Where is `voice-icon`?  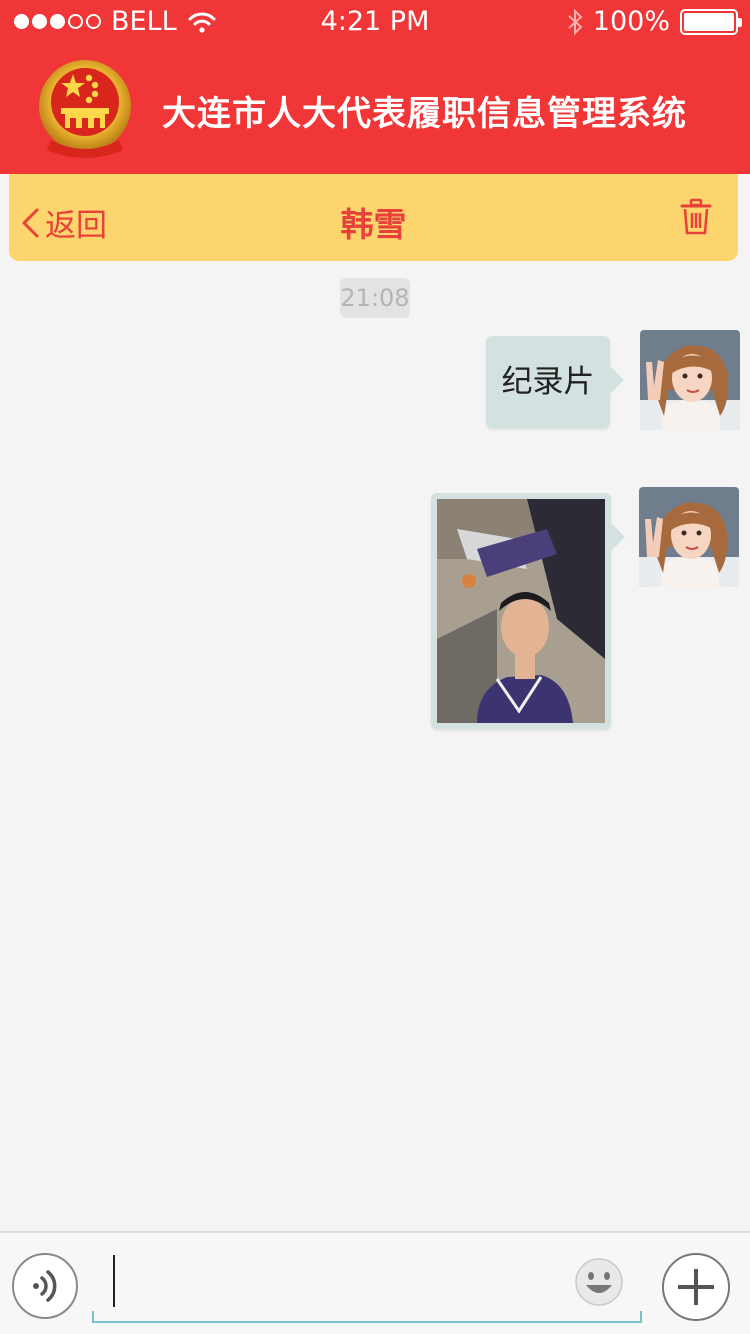
voice-icon is located at coordinates (45, 1286).